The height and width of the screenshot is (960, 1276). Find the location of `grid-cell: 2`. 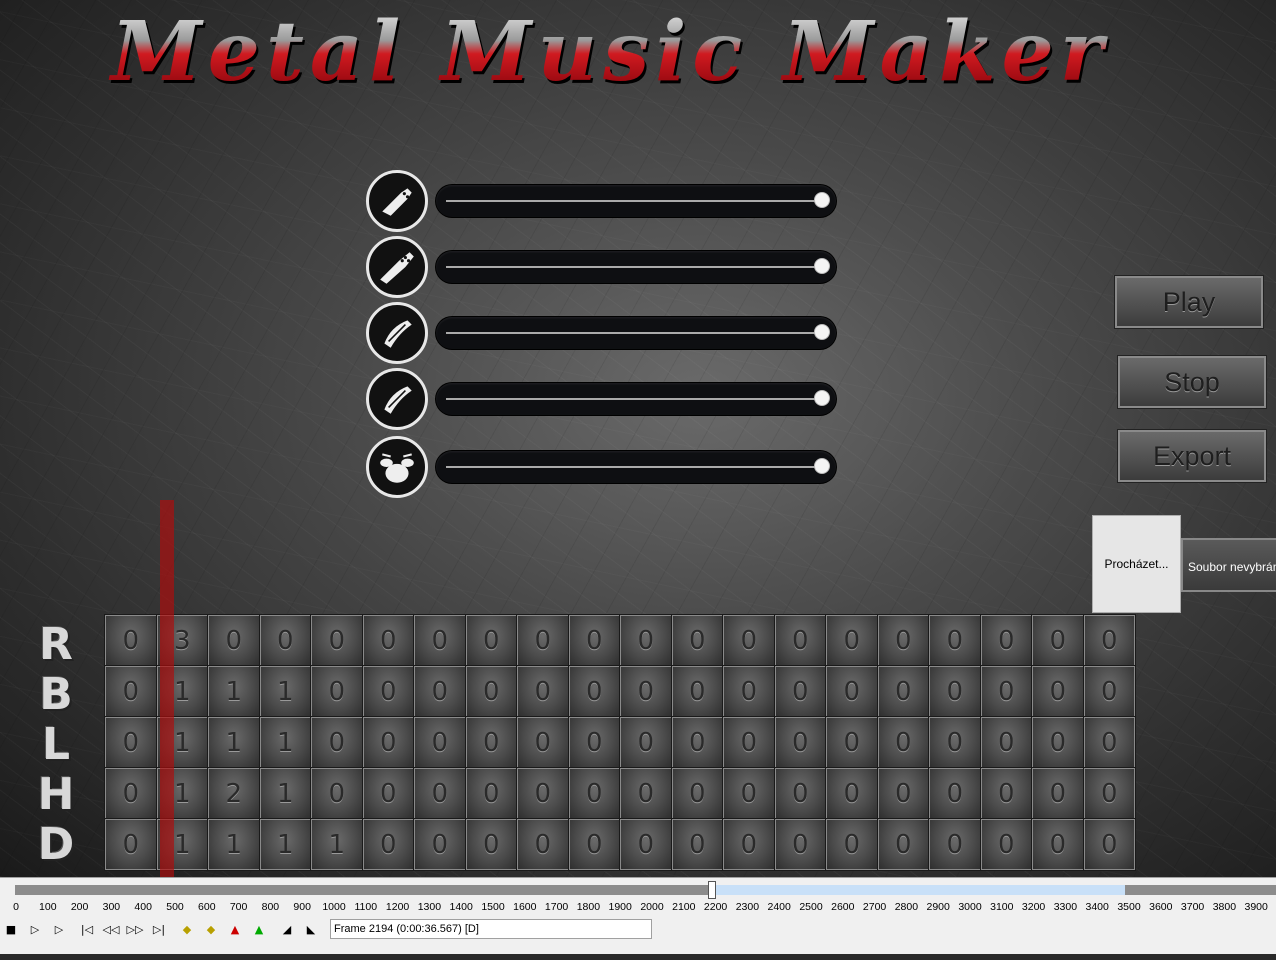

grid-cell: 2 is located at coordinates (234, 793).